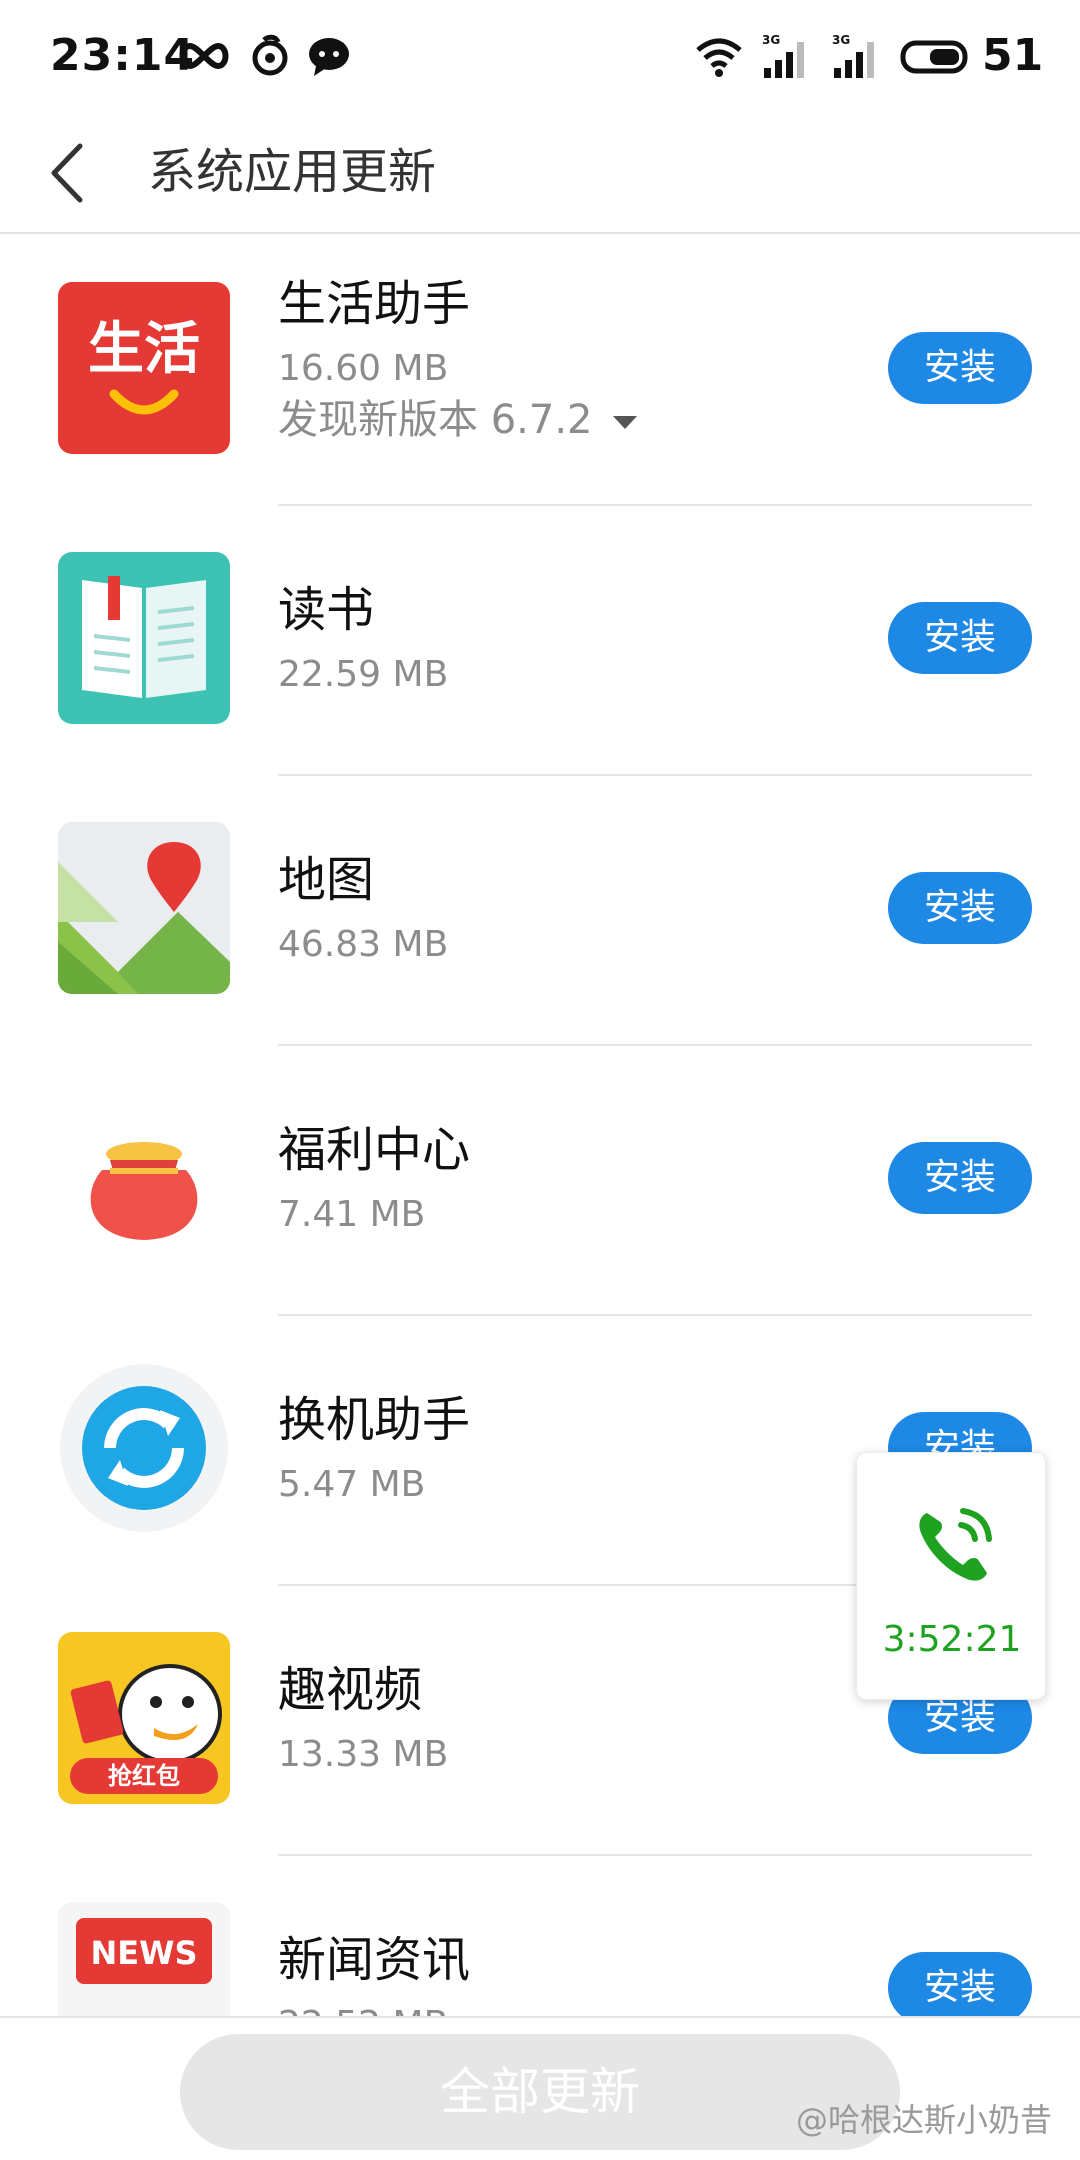 This screenshot has width=1080, height=2160. What do you see at coordinates (540, 173) in the screenshot?
I see `app-header: 系统应用更新` at bounding box center [540, 173].